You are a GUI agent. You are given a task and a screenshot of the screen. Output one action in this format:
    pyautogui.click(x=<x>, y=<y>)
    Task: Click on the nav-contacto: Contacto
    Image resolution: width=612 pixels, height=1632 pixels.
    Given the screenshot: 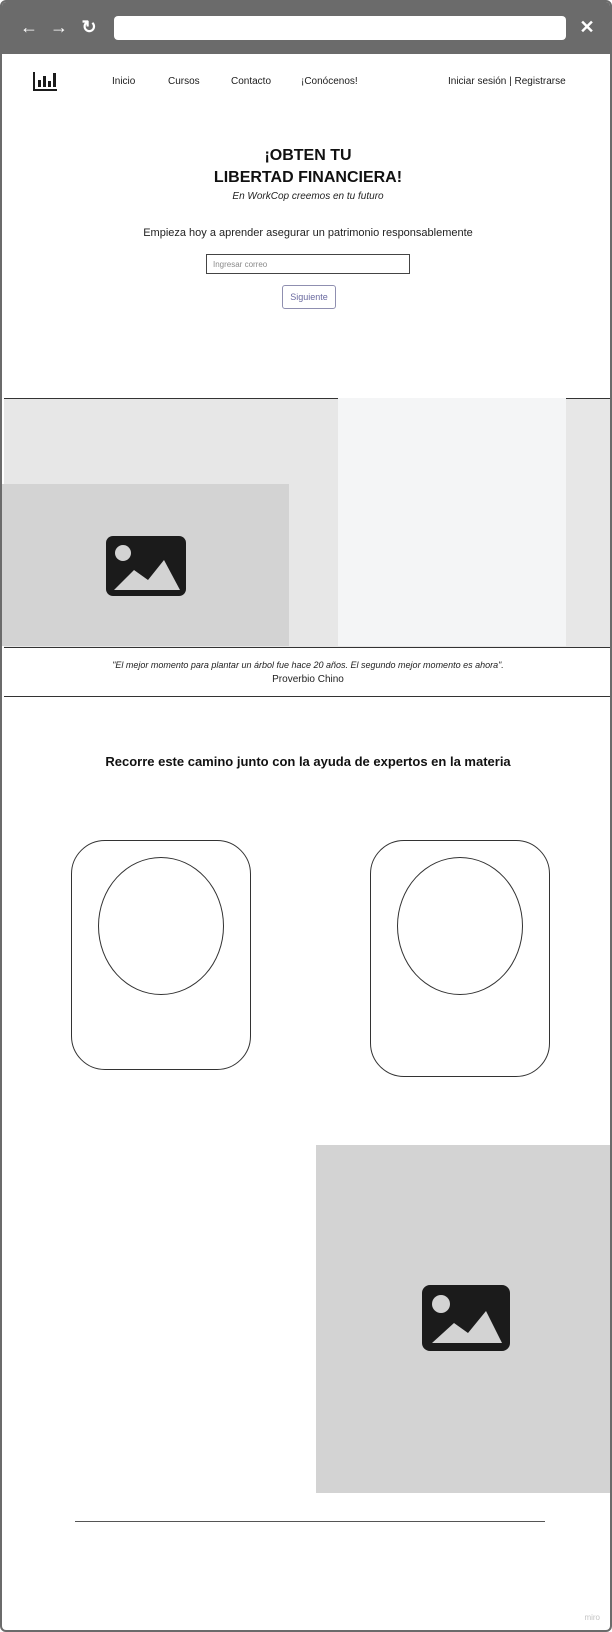 What is the action you would take?
    pyautogui.click(x=251, y=81)
    